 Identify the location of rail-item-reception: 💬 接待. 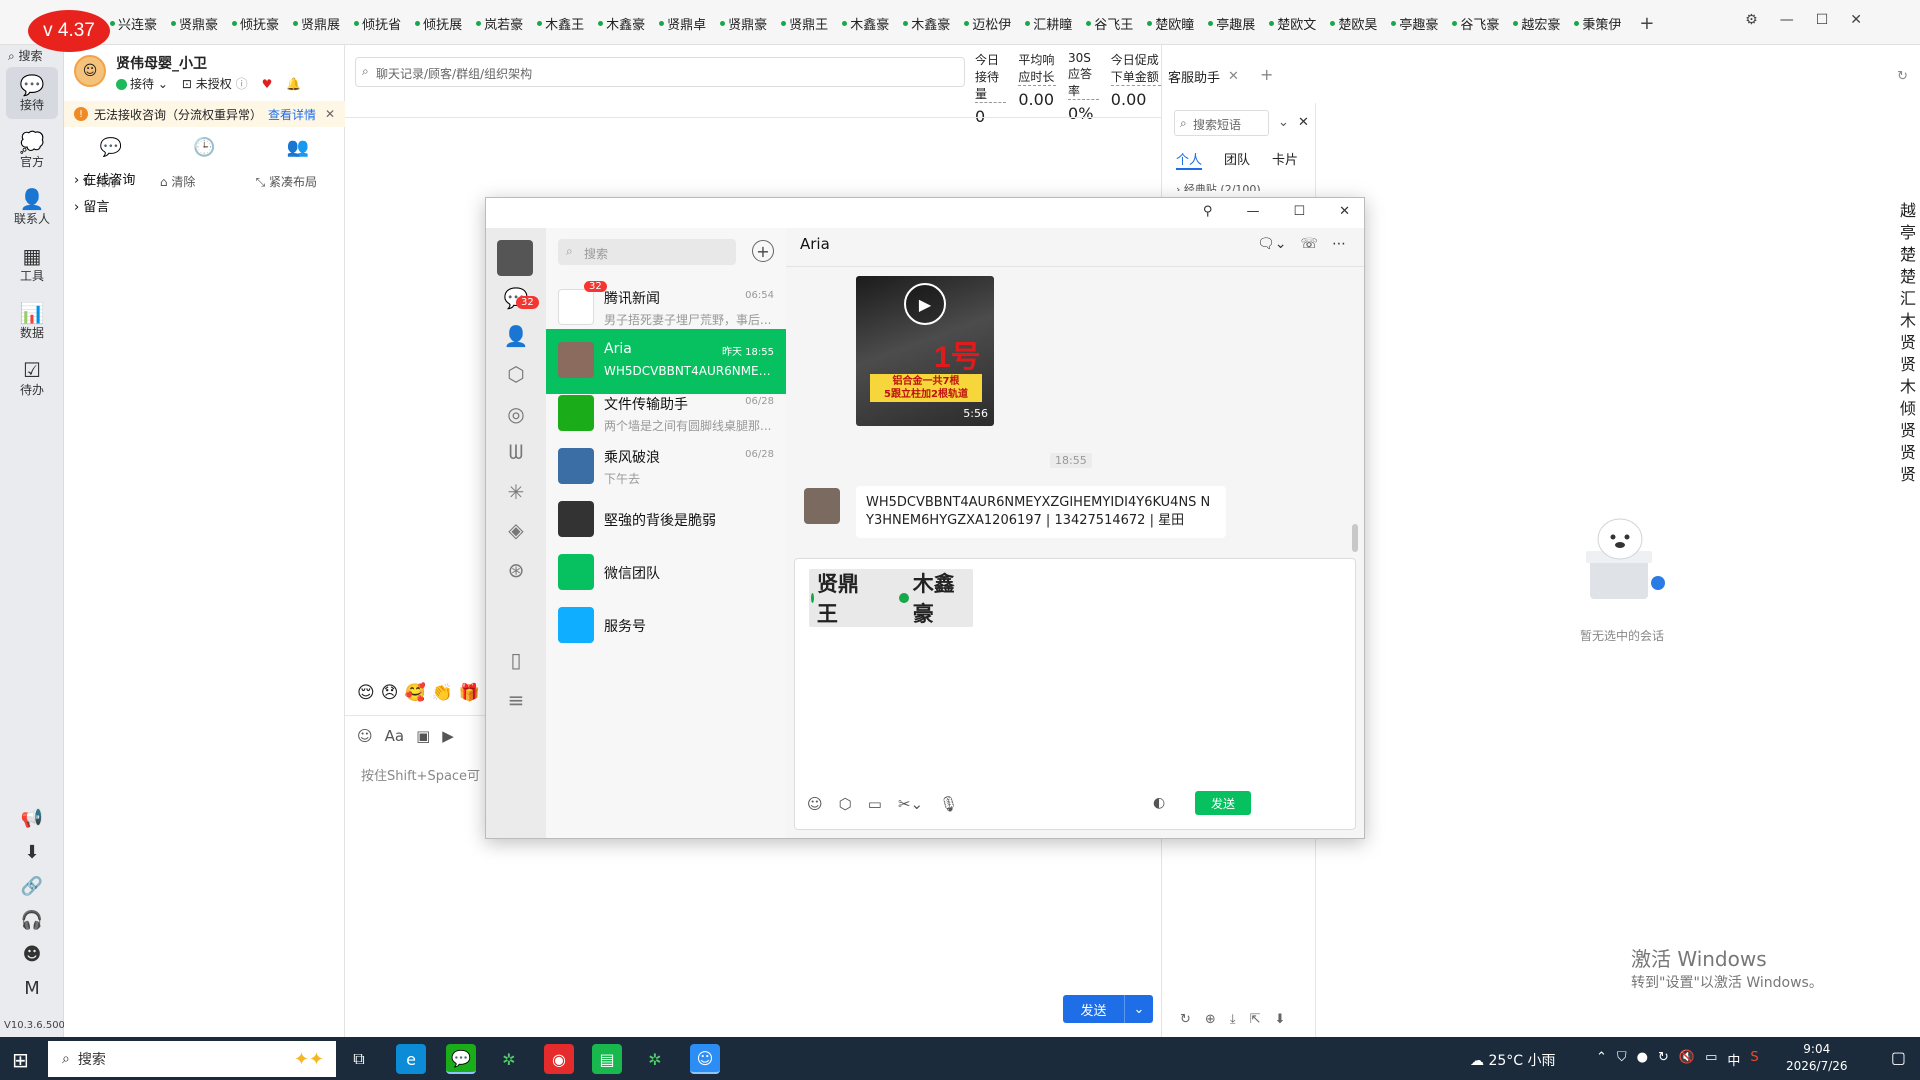
(32, 93).